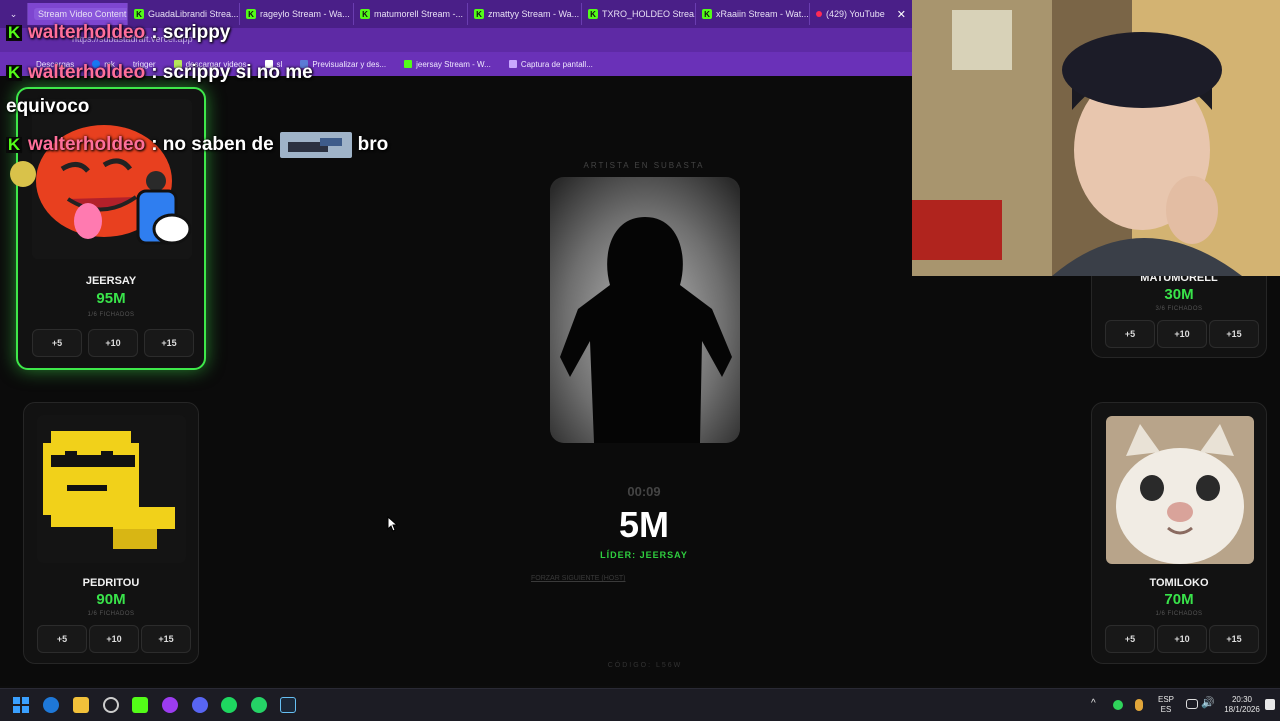  Describe the element at coordinates (373, 145) in the screenshot. I see `chat-text-suffix: bro` at that location.